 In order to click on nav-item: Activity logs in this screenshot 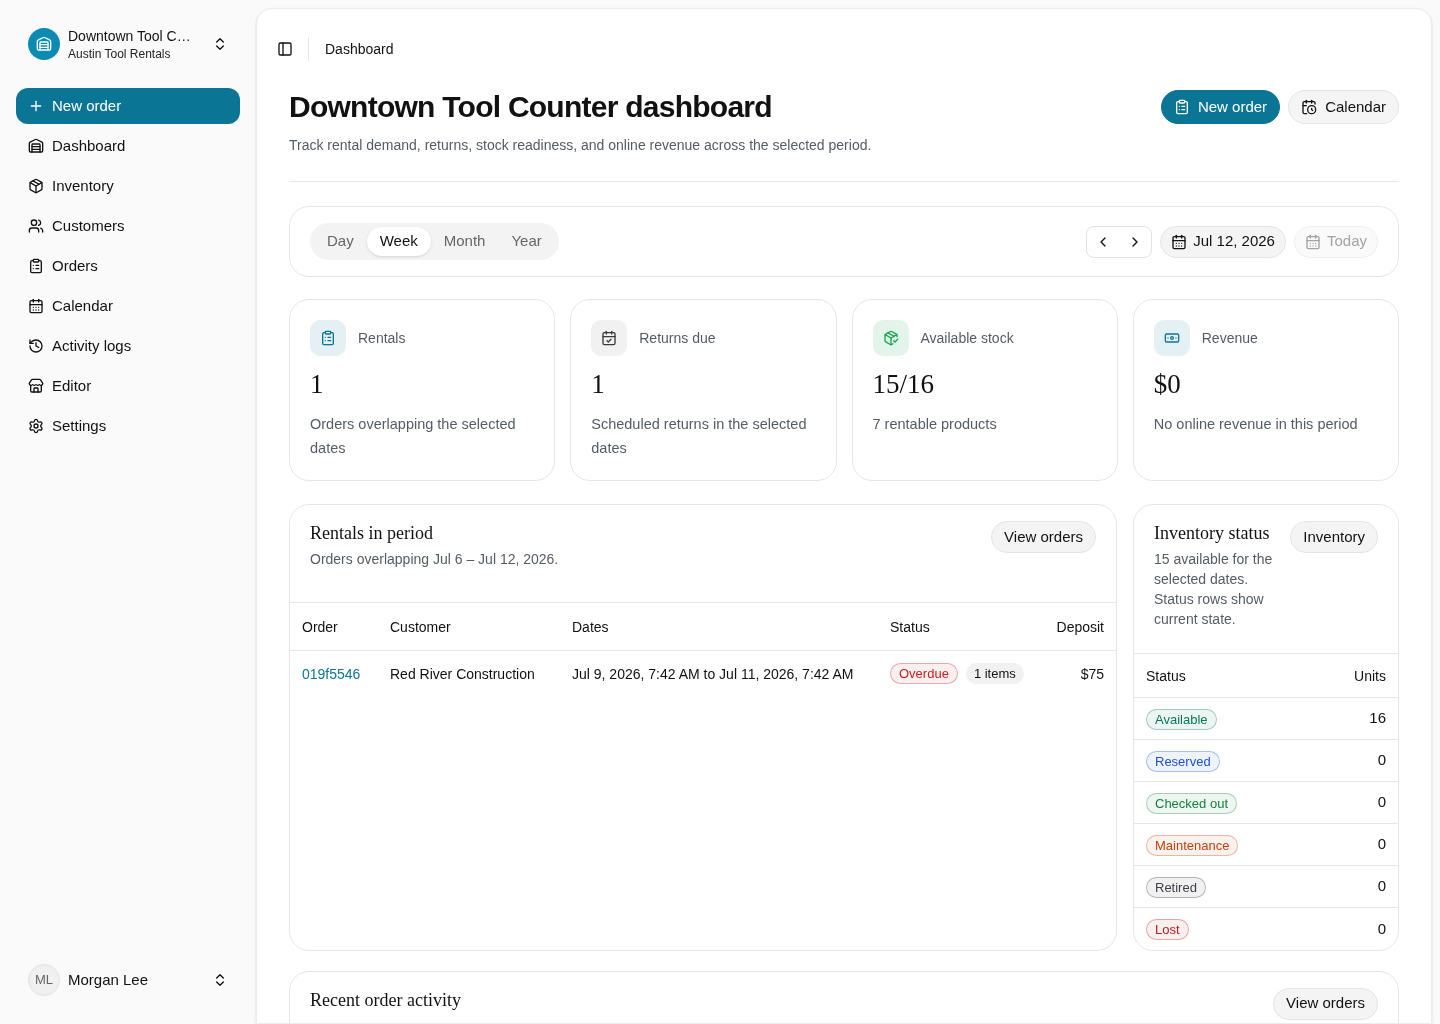, I will do `click(128, 346)`.